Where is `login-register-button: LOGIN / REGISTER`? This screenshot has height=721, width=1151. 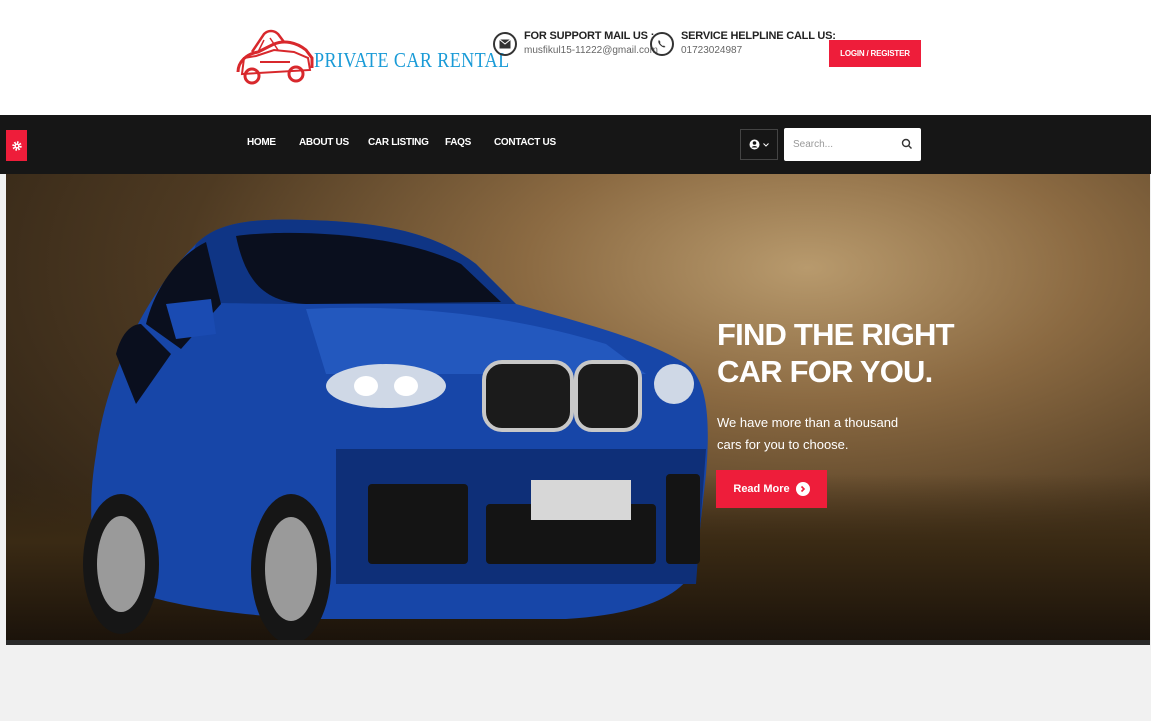
login-register-button: LOGIN / REGISTER is located at coordinates (875, 53).